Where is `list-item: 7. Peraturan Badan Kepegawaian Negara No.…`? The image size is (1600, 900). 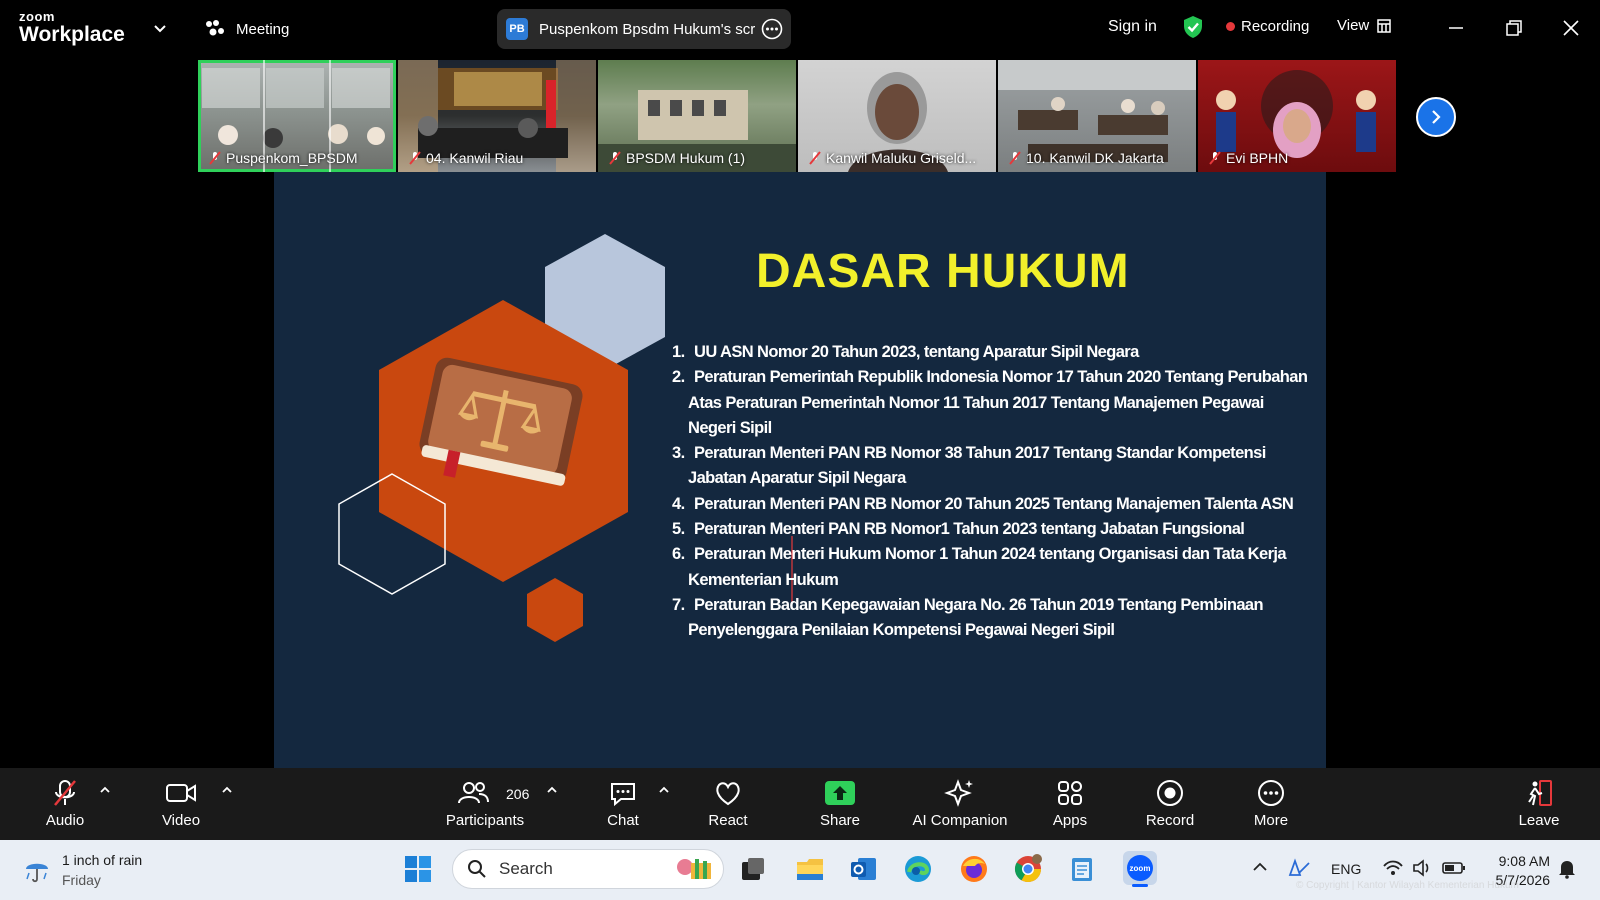
list-item: 7. Peraturan Badan Kepegawaian Negara No.… is located at coordinates (968, 617).